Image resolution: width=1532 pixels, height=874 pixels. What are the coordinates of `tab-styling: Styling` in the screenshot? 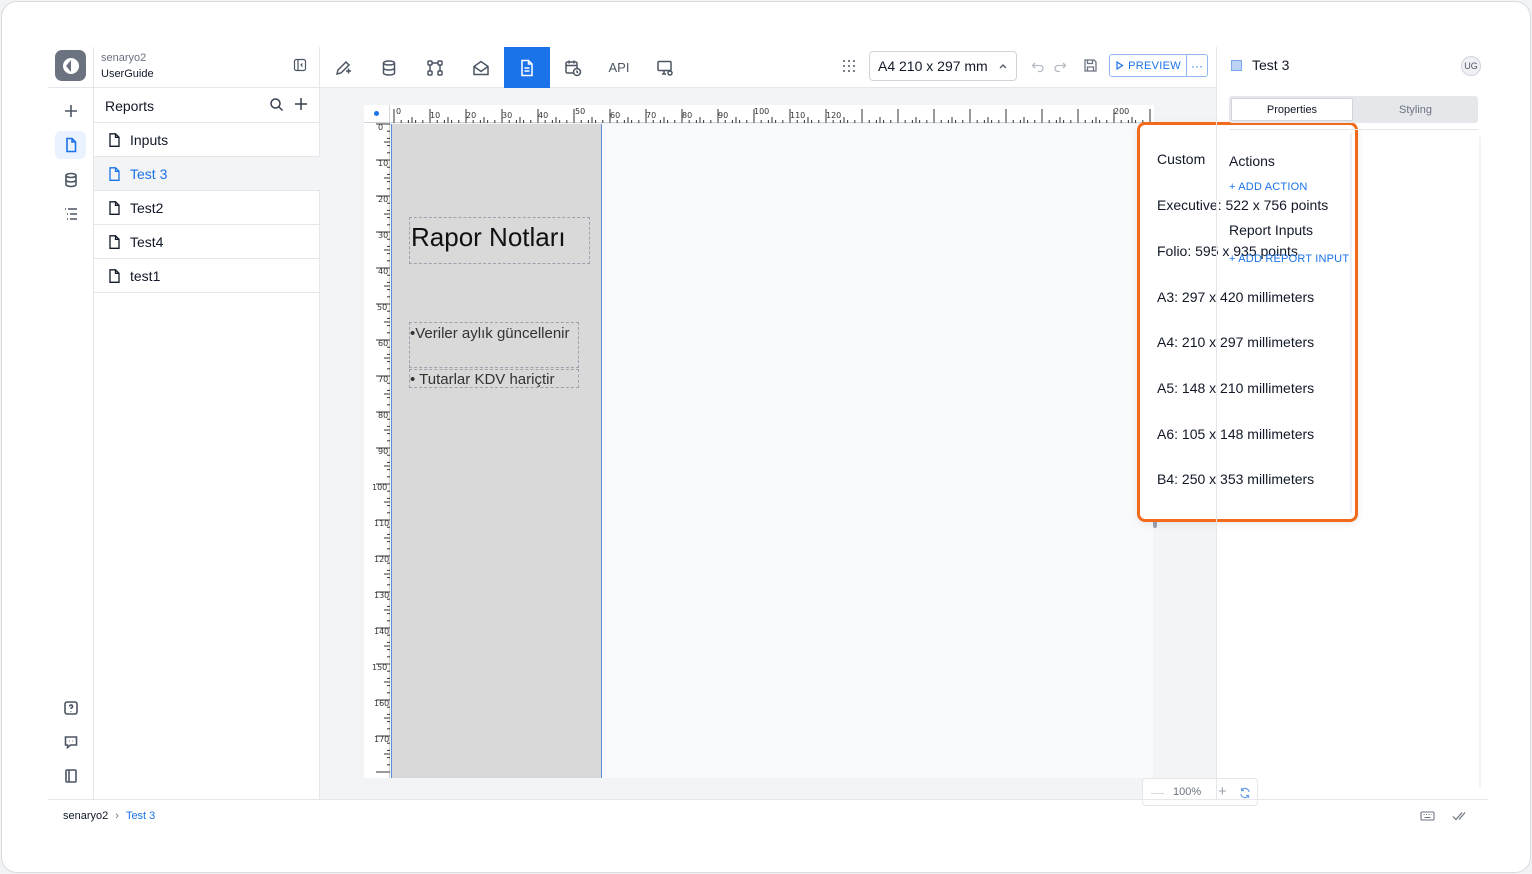 It's located at (1415, 109).